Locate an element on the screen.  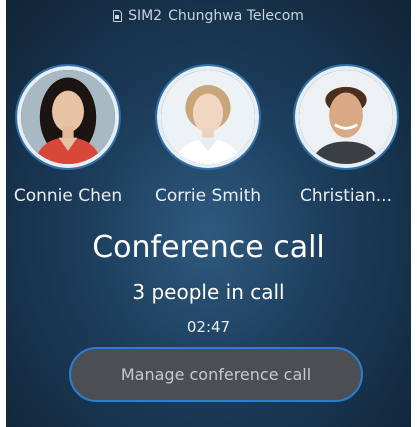
participant-connie-chen: Connie Chen is located at coordinates (69, 136).